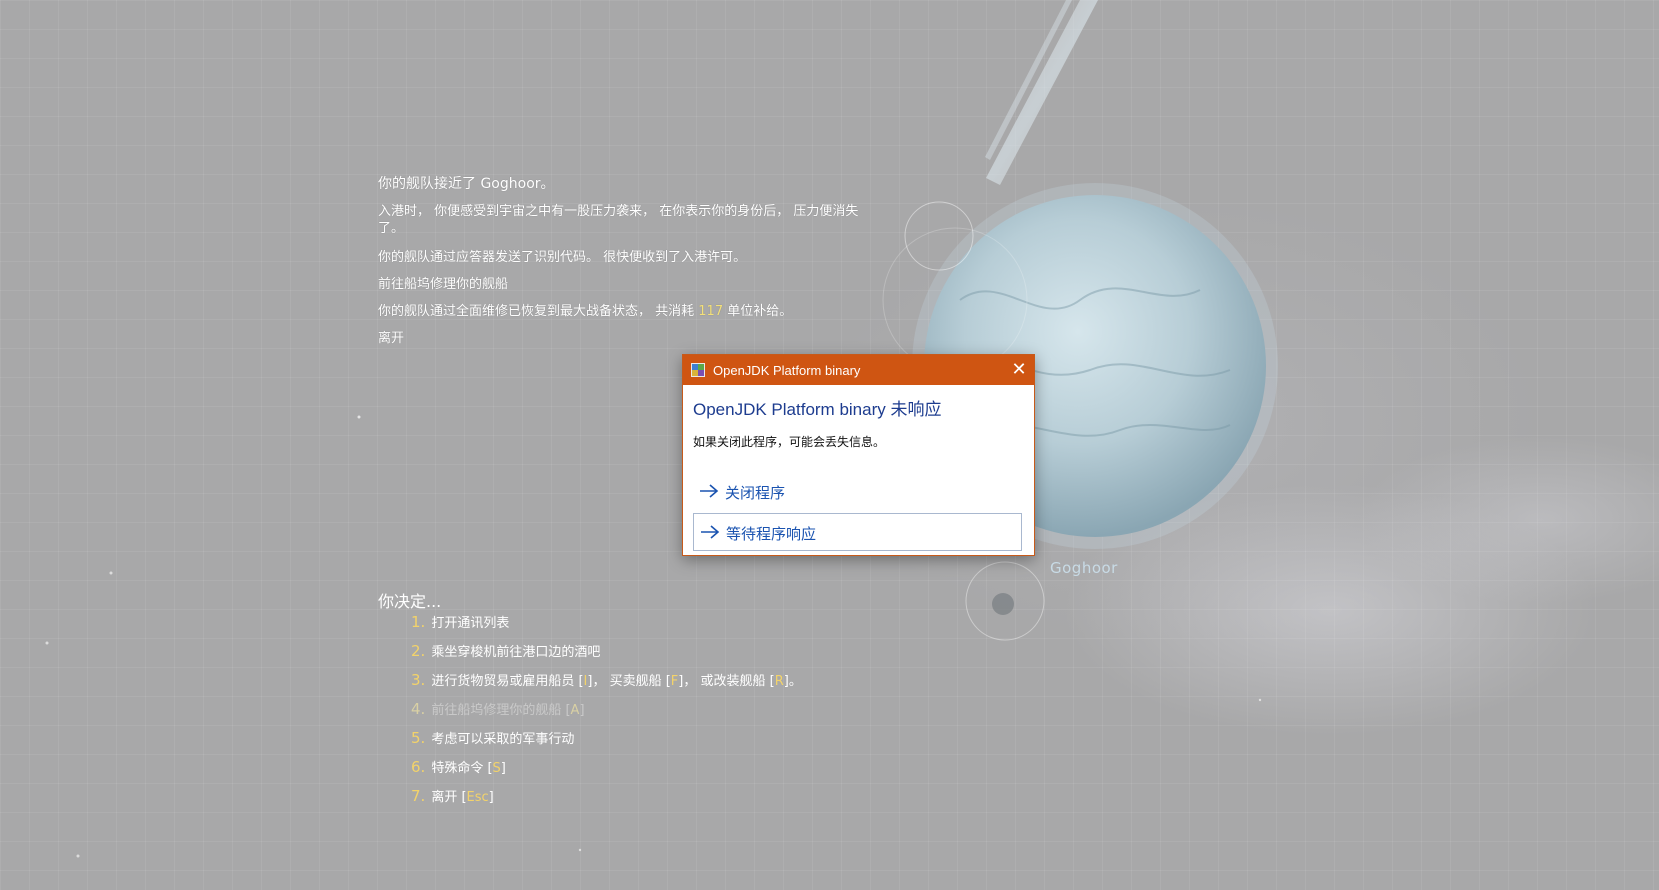 Image resolution: width=1659 pixels, height=890 pixels. What do you see at coordinates (726, 681) in the screenshot?
I see `option-label-3: ]， 或改装舰船 [` at bounding box center [726, 681].